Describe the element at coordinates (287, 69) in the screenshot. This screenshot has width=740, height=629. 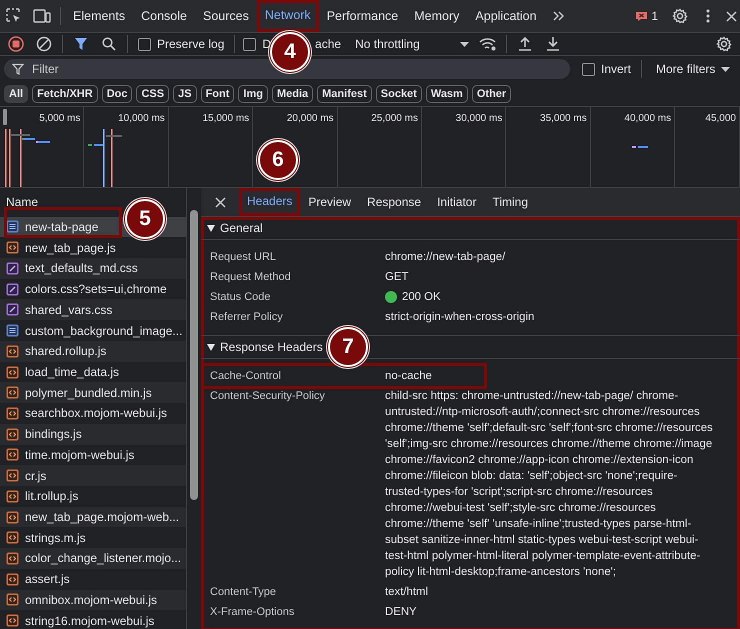
I see `filter-field: Filter` at that location.